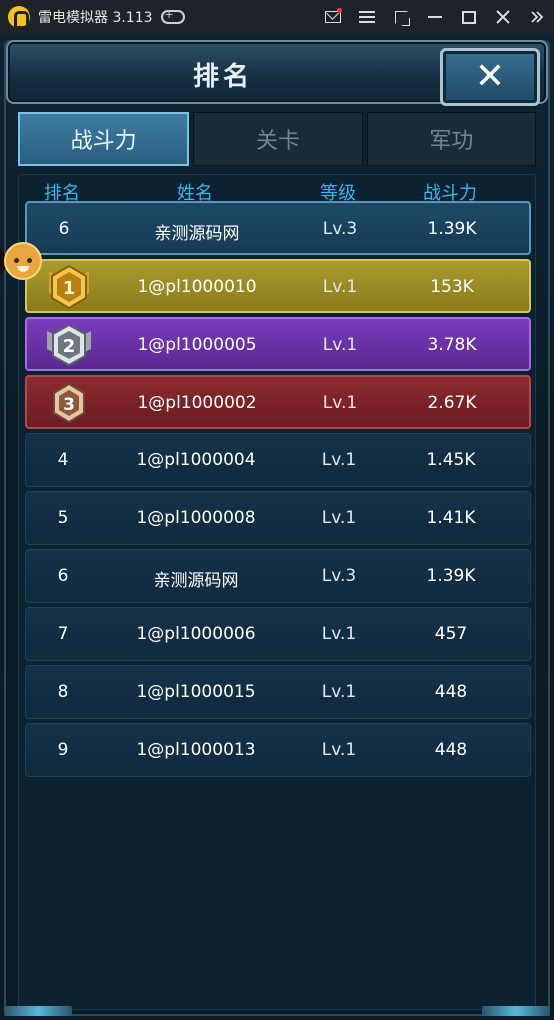 The height and width of the screenshot is (1020, 554). Describe the element at coordinates (63, 692) in the screenshot. I see `rank-cell: 8` at that location.